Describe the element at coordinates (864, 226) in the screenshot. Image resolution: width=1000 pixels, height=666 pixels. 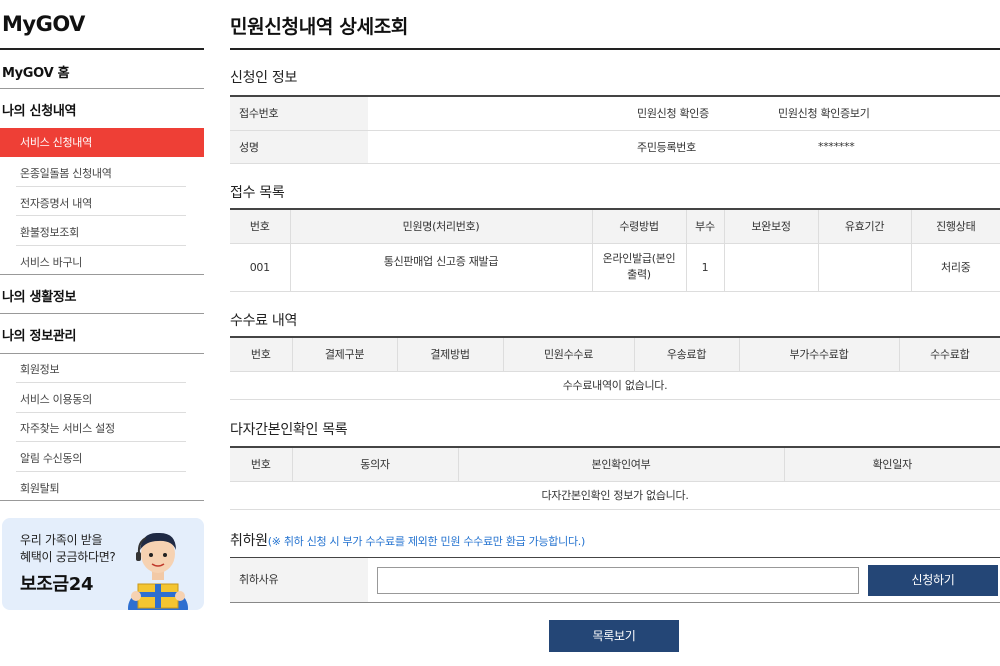
I see `col-header: 유효기간` at that location.